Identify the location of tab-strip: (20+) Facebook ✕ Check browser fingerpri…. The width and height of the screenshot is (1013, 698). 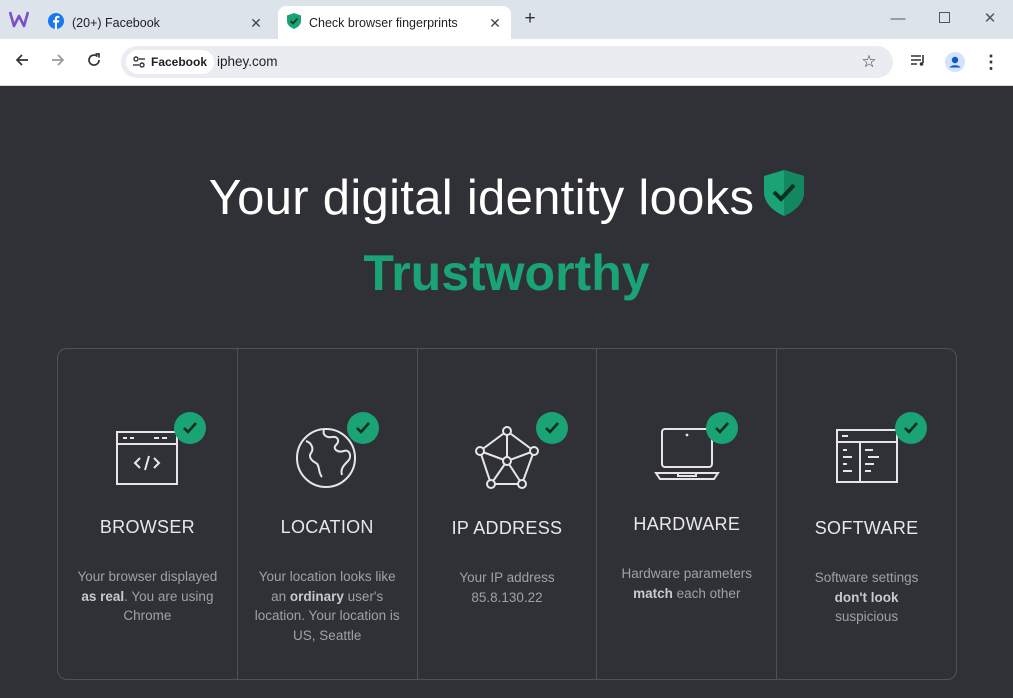
(506, 19).